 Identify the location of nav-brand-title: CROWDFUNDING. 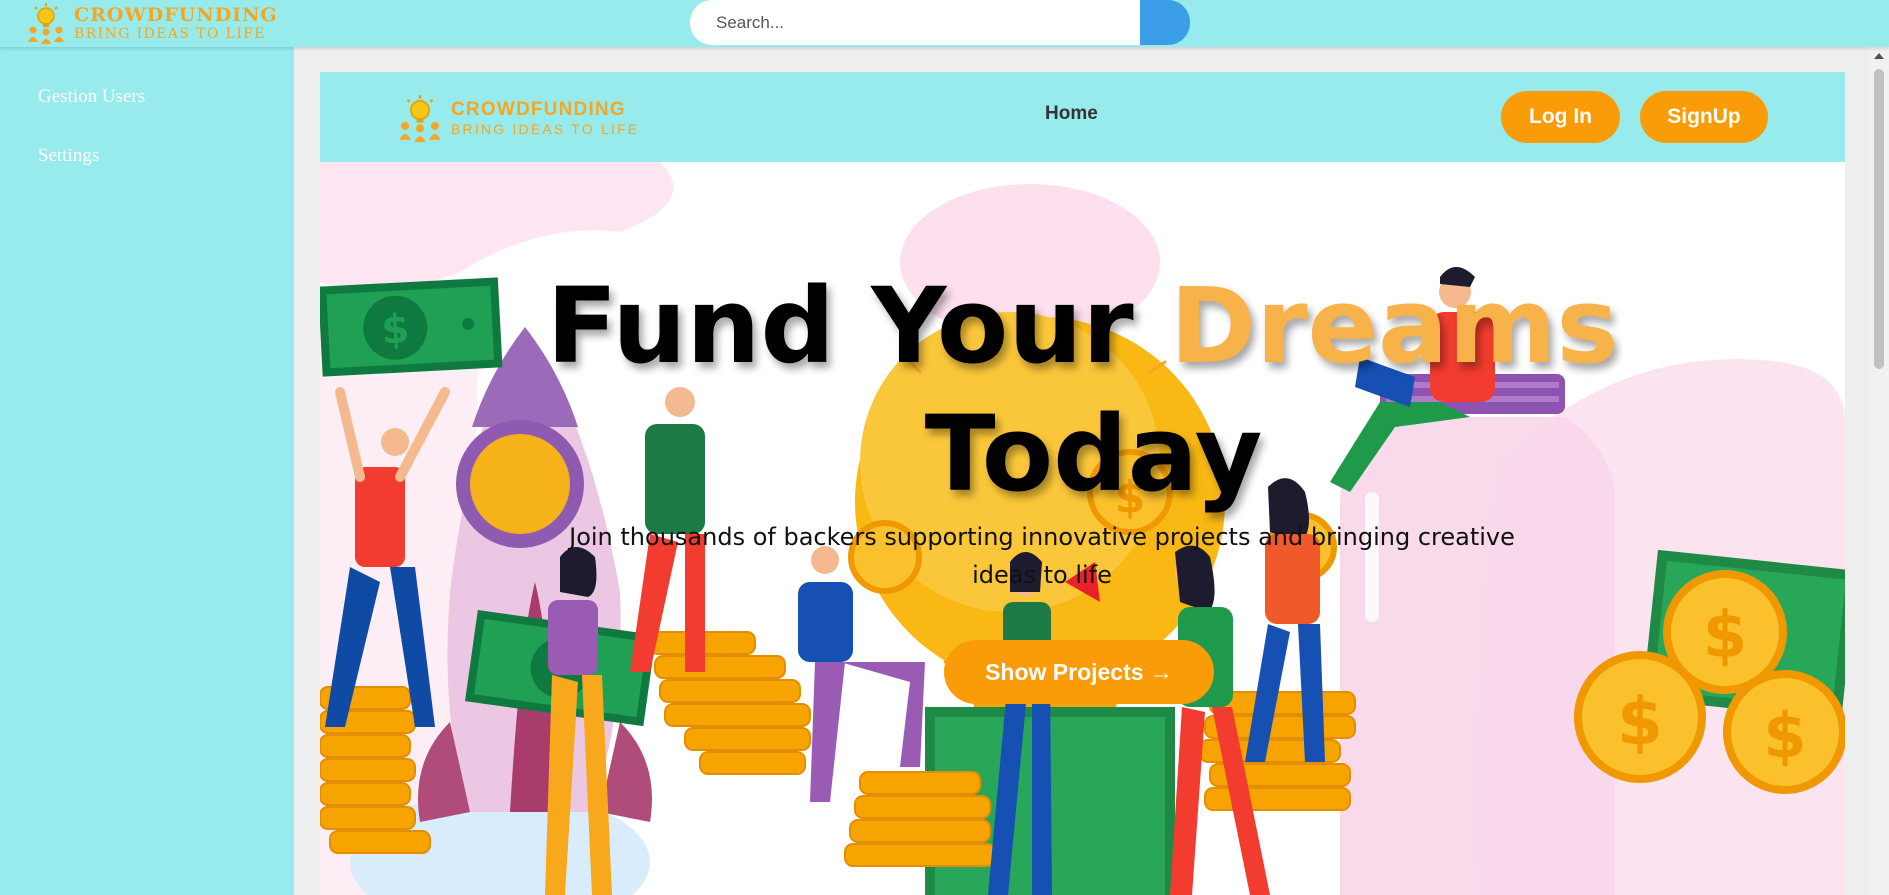
(538, 109).